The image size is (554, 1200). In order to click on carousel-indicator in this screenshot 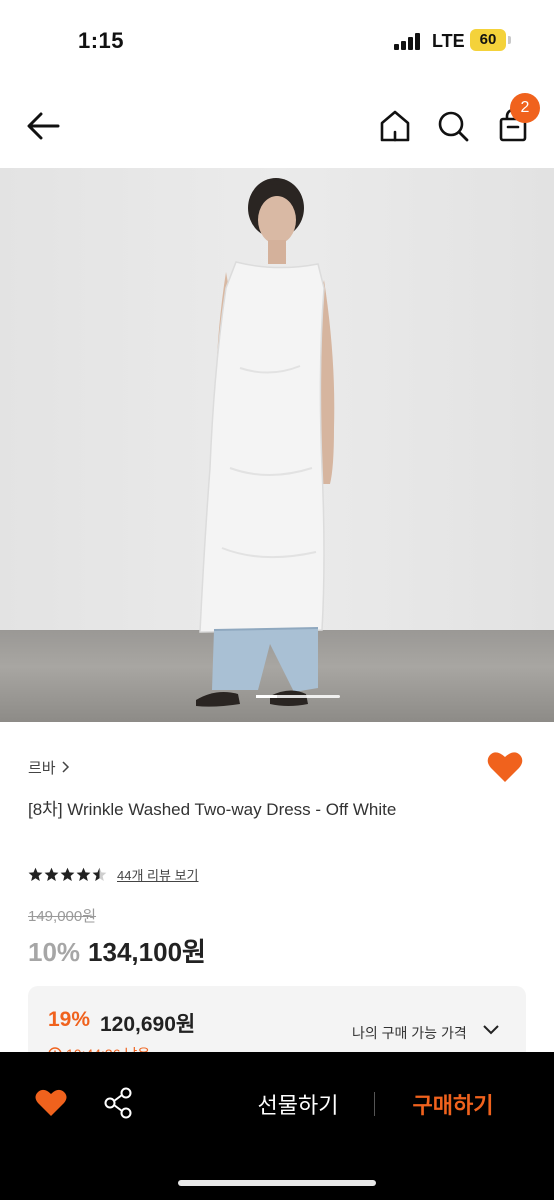, I will do `click(298, 696)`.